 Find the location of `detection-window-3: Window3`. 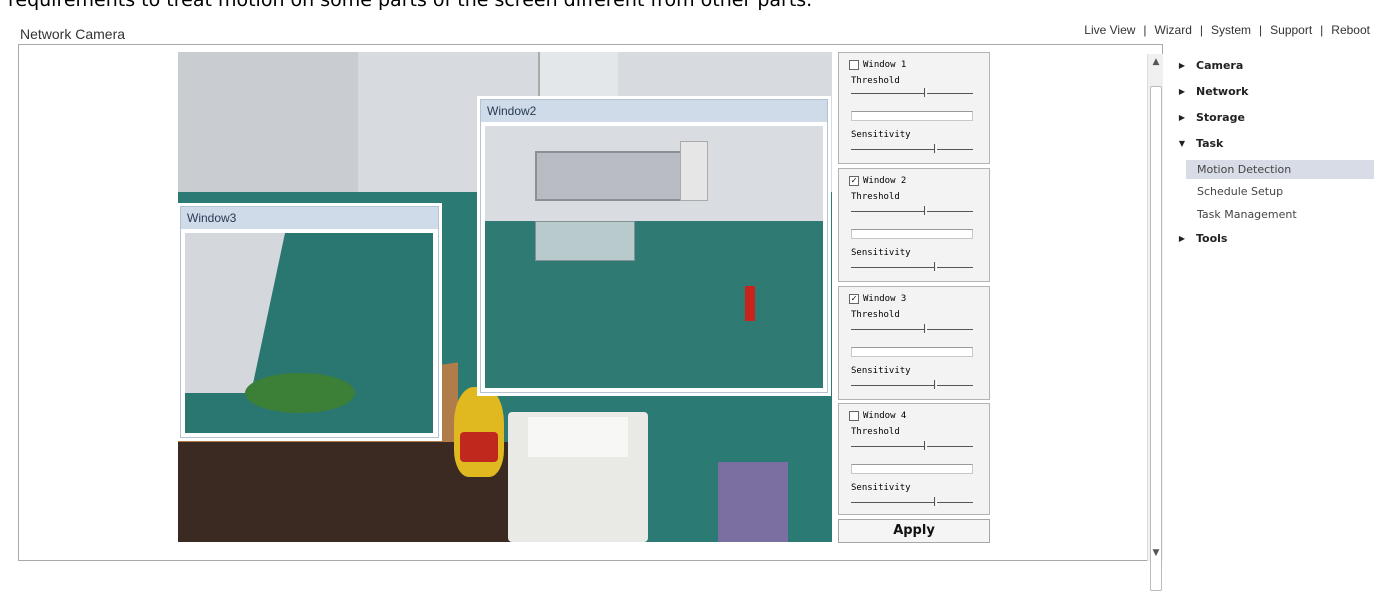

detection-window-3: Window3 is located at coordinates (309, 322).